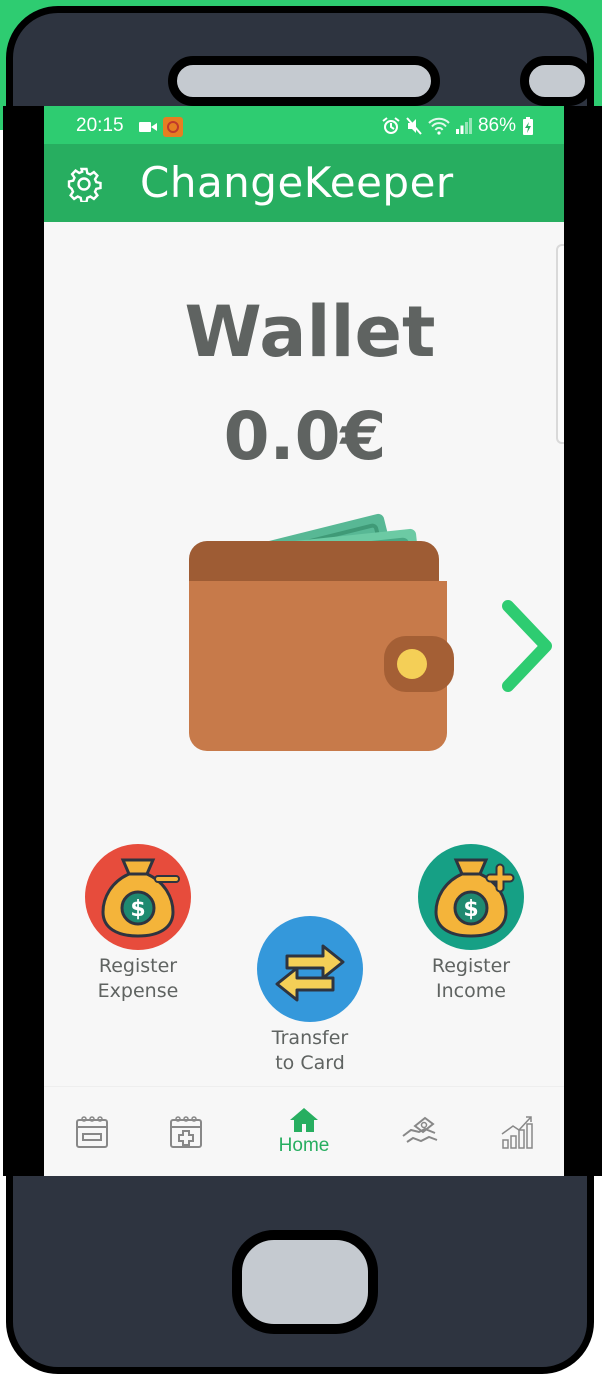 The image size is (602, 1383). I want to click on transfer-arrows-icon, so click(310, 973).